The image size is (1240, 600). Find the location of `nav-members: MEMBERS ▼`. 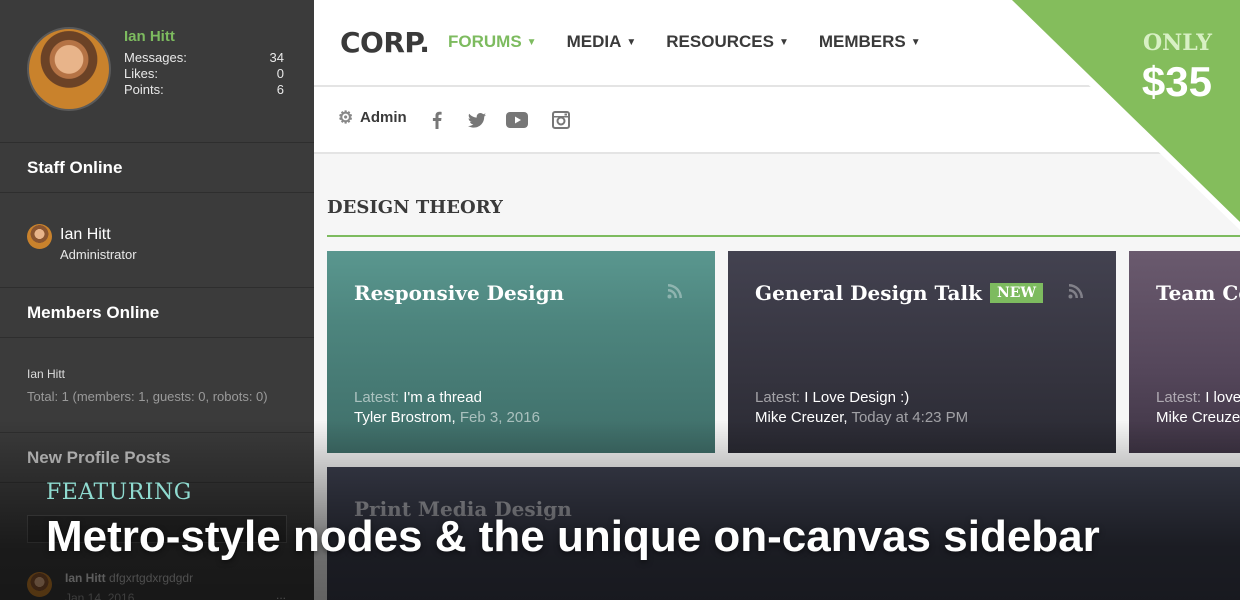

nav-members: MEMBERS ▼ is located at coordinates (870, 42).